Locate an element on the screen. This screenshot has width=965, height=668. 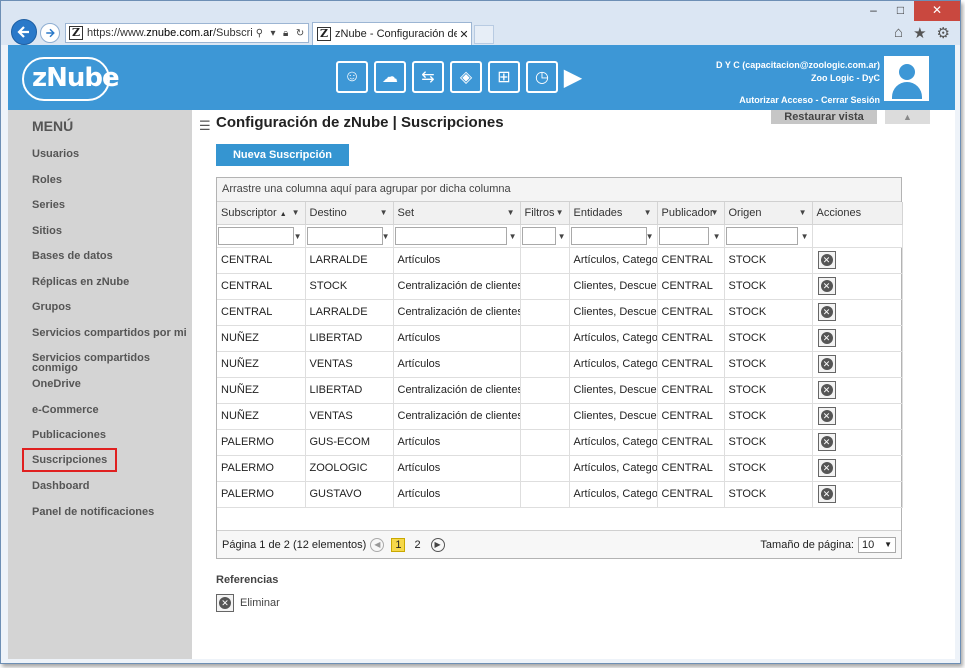
tab-close-icon: ✕ is located at coordinates (464, 34).